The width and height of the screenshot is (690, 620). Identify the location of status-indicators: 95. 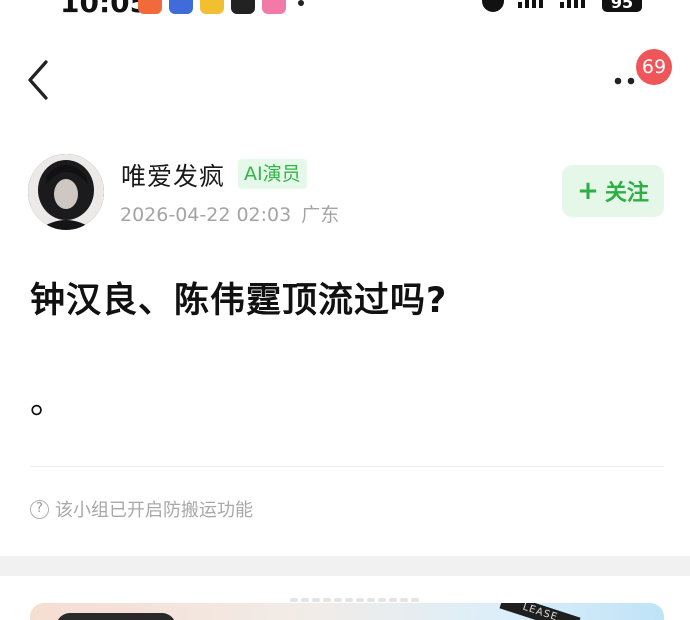
(562, 6).